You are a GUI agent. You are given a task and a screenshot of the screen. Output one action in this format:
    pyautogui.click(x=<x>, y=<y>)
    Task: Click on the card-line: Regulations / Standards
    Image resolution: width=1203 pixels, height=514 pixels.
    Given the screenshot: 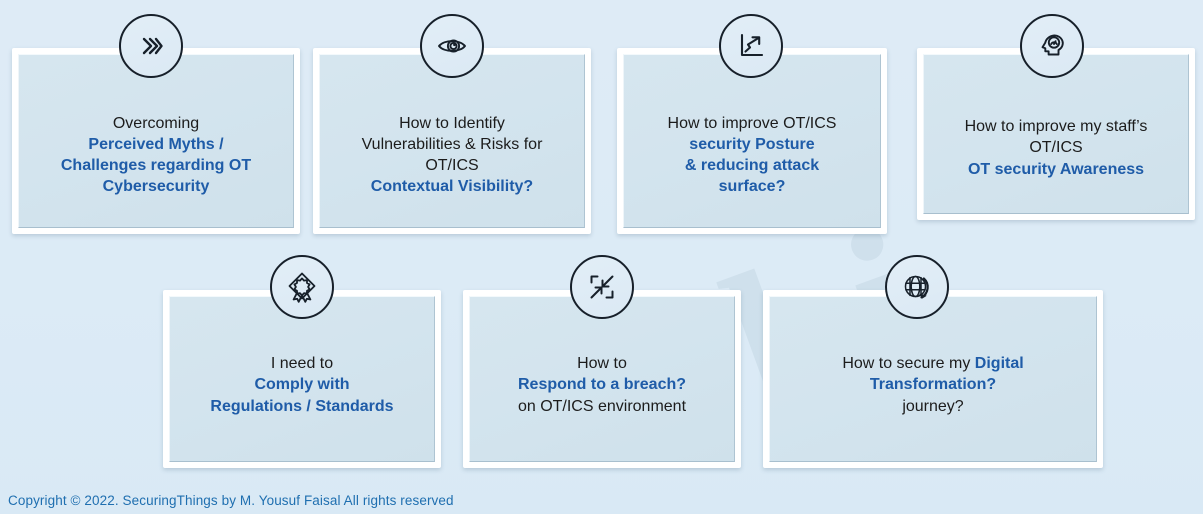 What is the action you would take?
    pyautogui.click(x=302, y=406)
    